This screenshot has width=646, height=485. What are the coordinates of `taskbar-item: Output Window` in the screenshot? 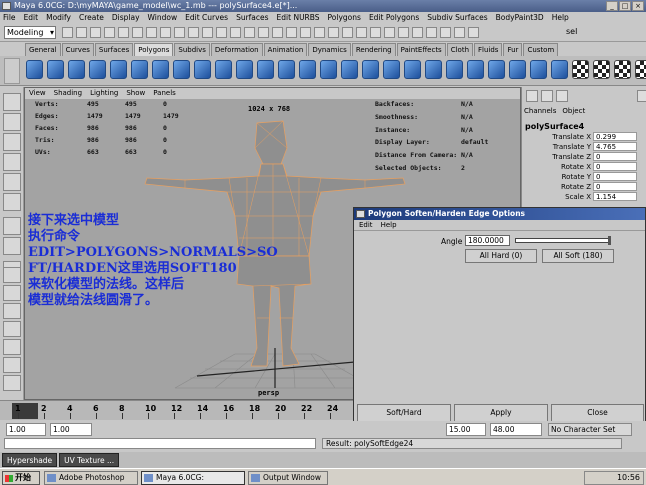 It's located at (288, 478).